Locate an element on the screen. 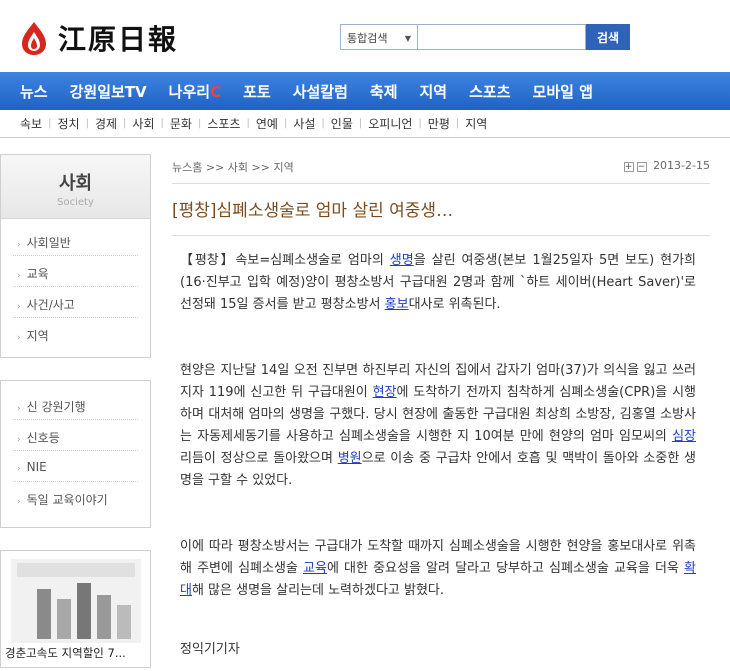 This screenshot has width=730, height=671. main-nav-mobile-app: 모바일 앱 is located at coordinates (563, 91).